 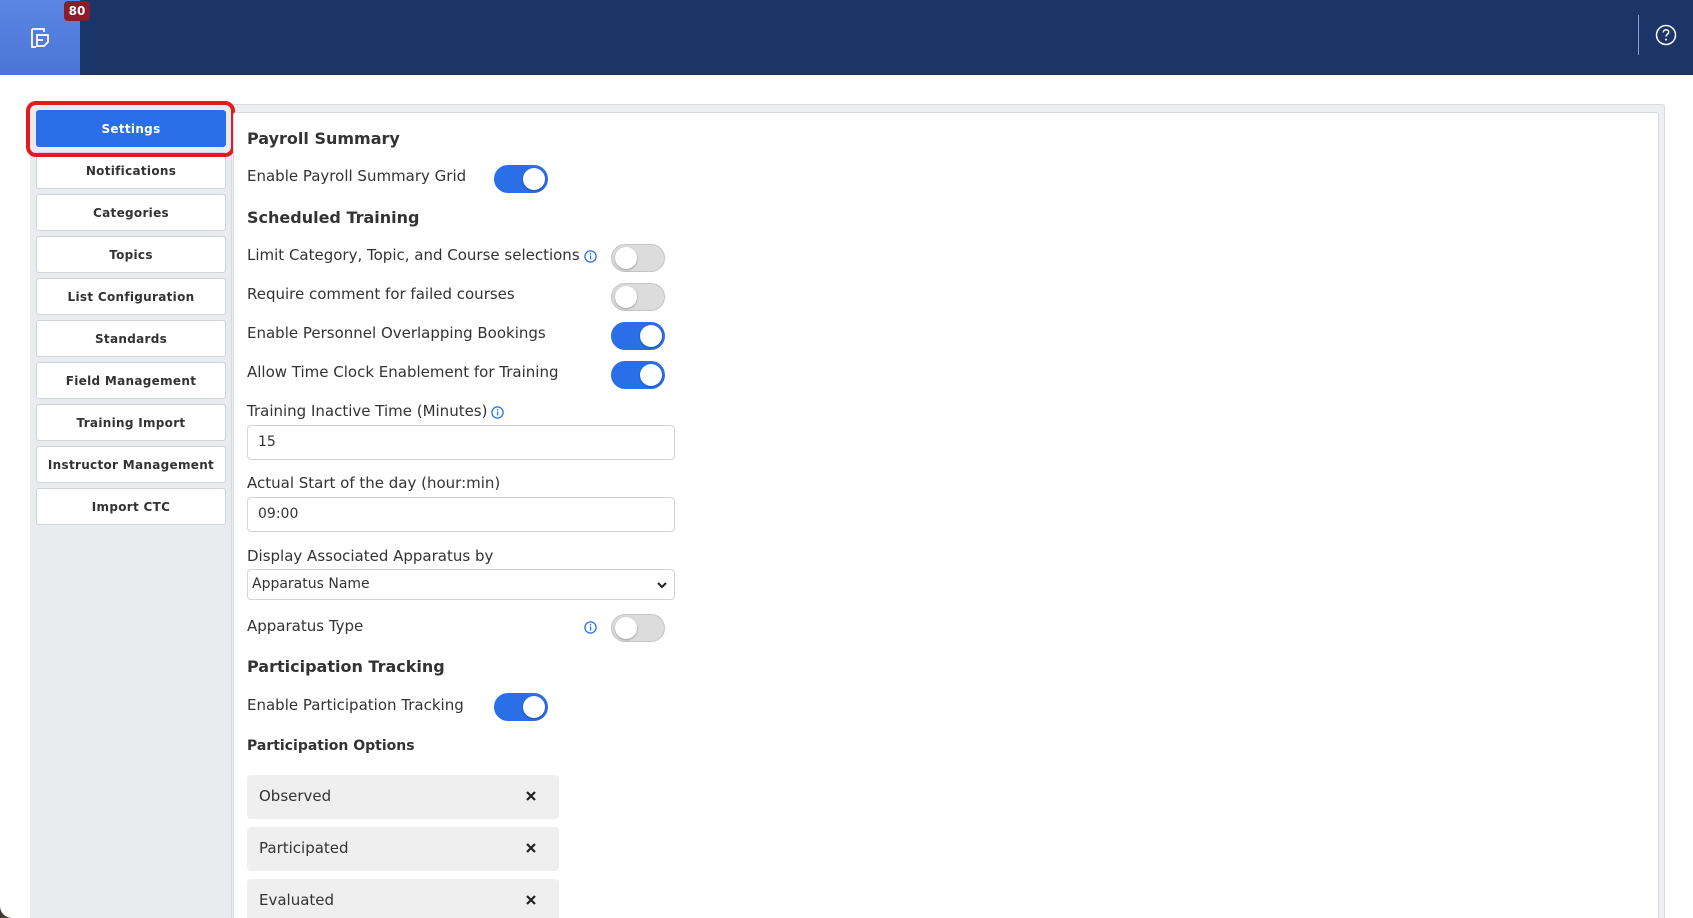 What do you see at coordinates (403, 797) in the screenshot?
I see `participation-option: Observed` at bounding box center [403, 797].